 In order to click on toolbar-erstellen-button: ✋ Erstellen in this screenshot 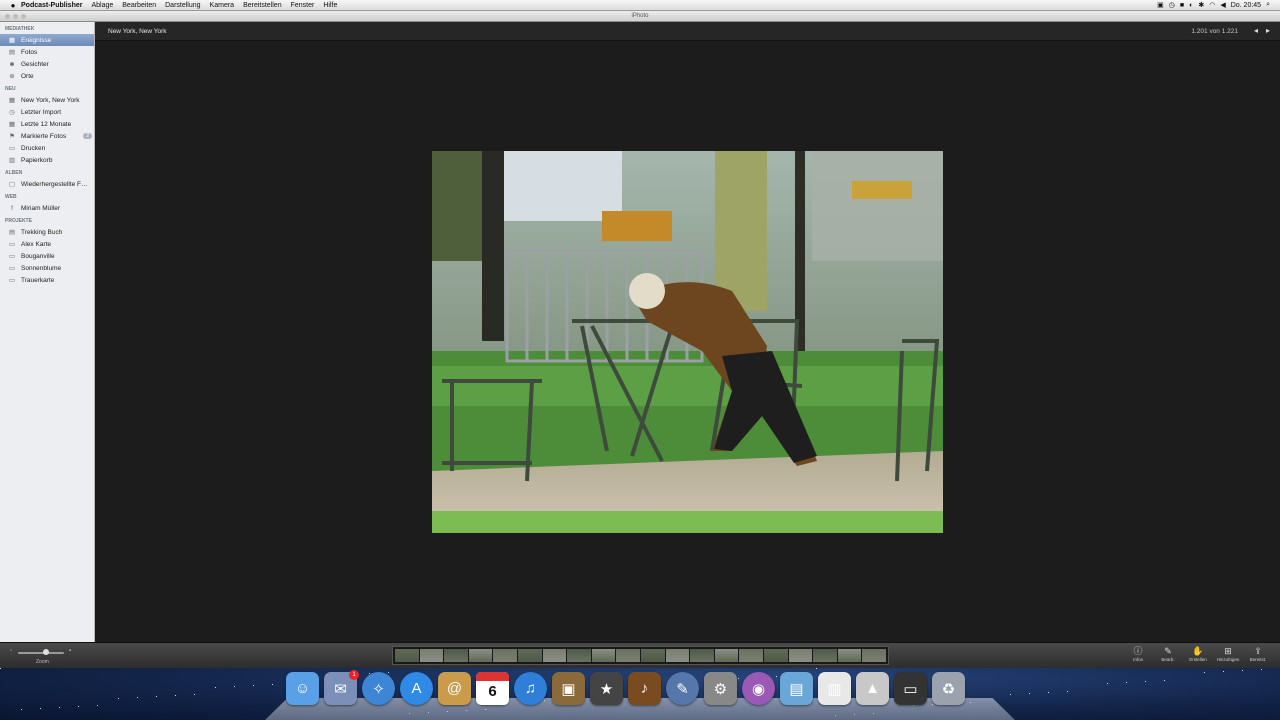, I will do `click(1198, 654)`.